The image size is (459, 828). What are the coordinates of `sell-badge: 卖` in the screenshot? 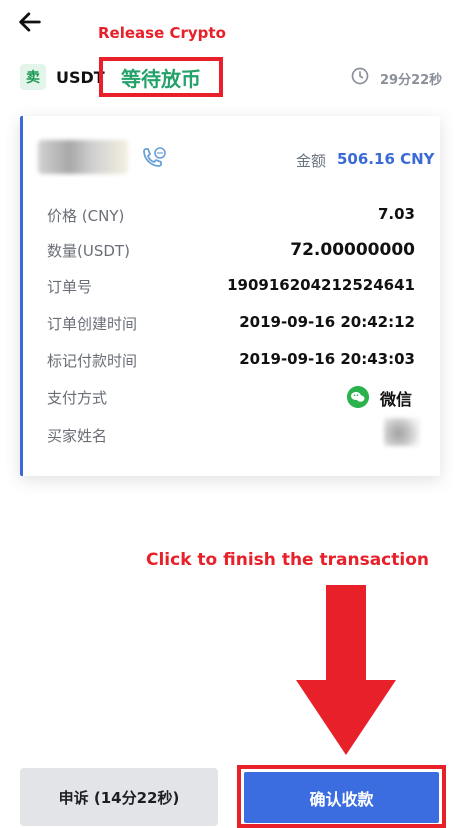 It's located at (33, 77).